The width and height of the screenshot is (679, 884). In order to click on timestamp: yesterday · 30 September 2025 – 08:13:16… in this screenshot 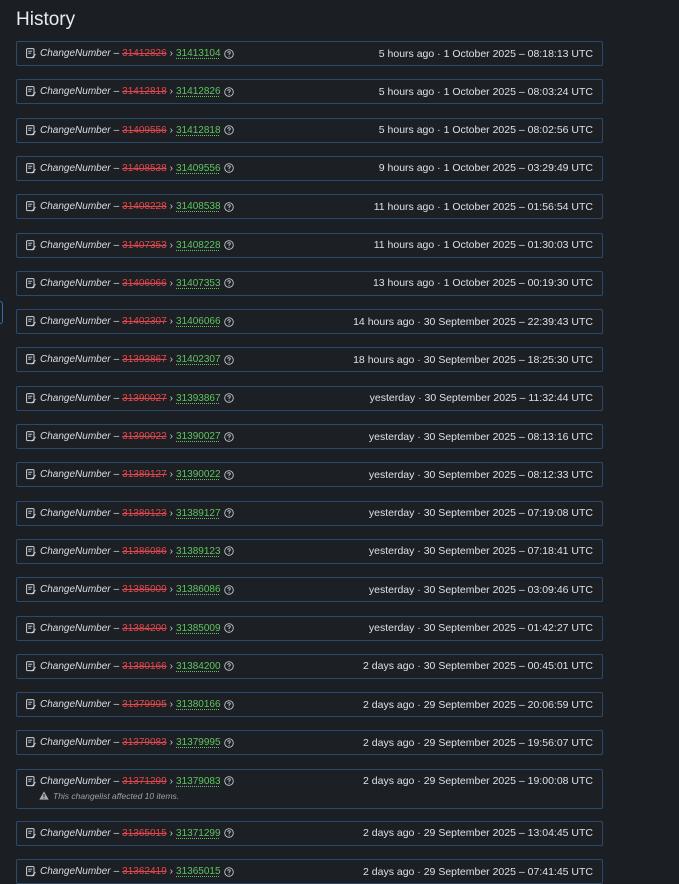, I will do `click(480, 436)`.